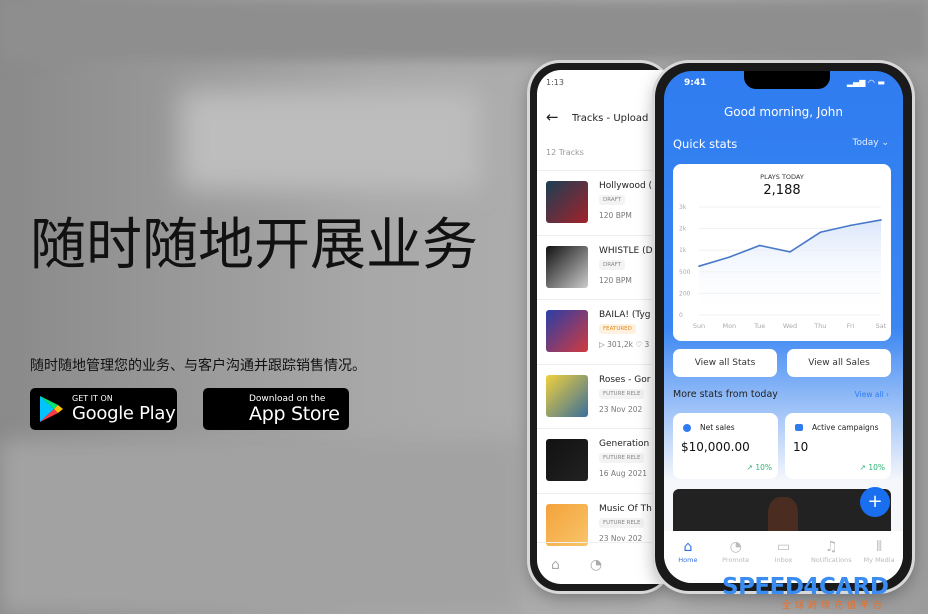 This screenshot has width=928, height=614. I want to click on nav-label: Notifications, so click(831, 560).